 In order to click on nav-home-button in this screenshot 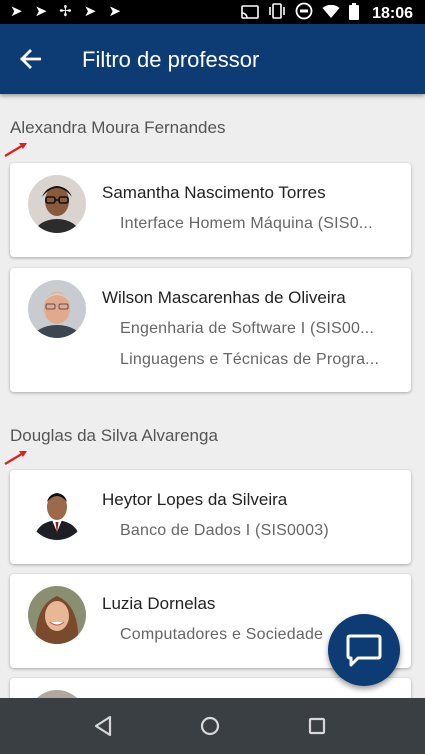, I will do `click(210, 726)`.